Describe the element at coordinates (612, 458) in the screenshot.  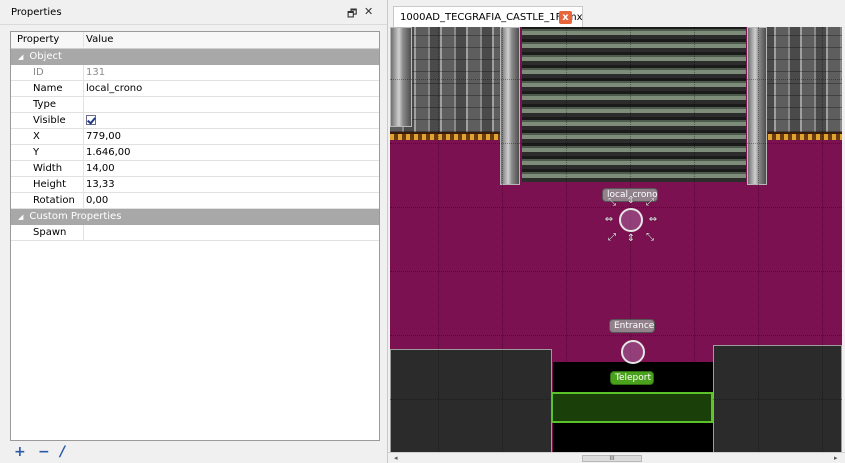
I see `scrollbar-thumb: III` at that location.